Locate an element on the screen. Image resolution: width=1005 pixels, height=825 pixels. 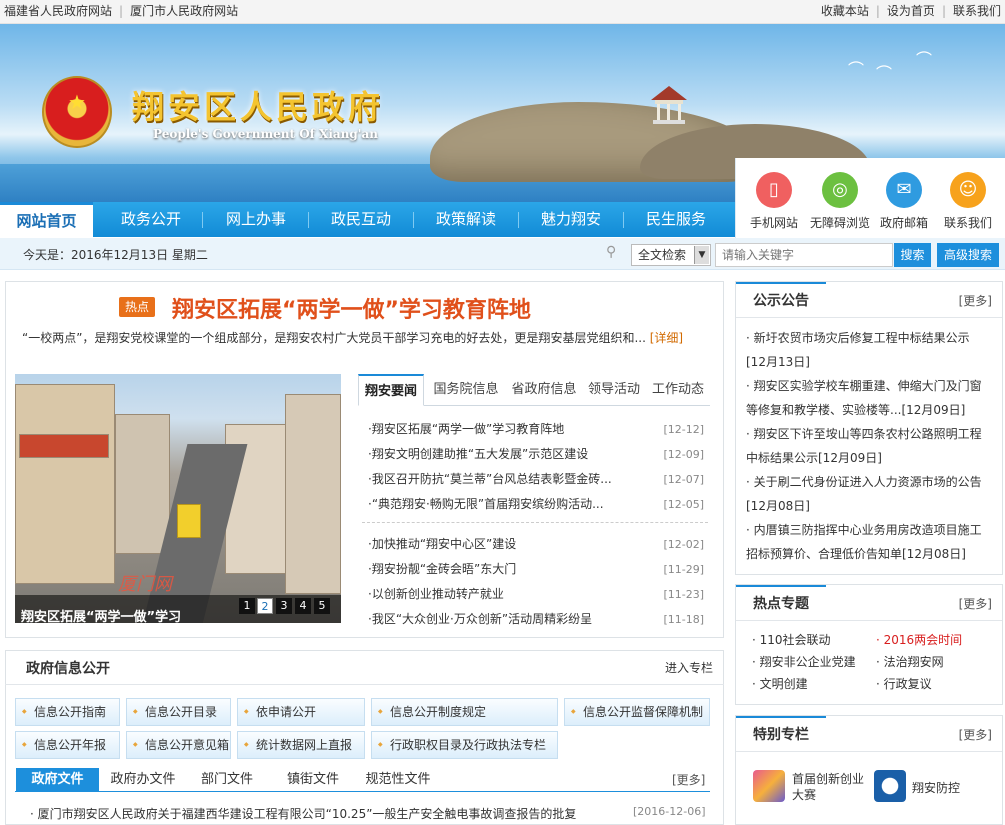
tab-town-documents: 镇街文件 is located at coordinates (313, 780).